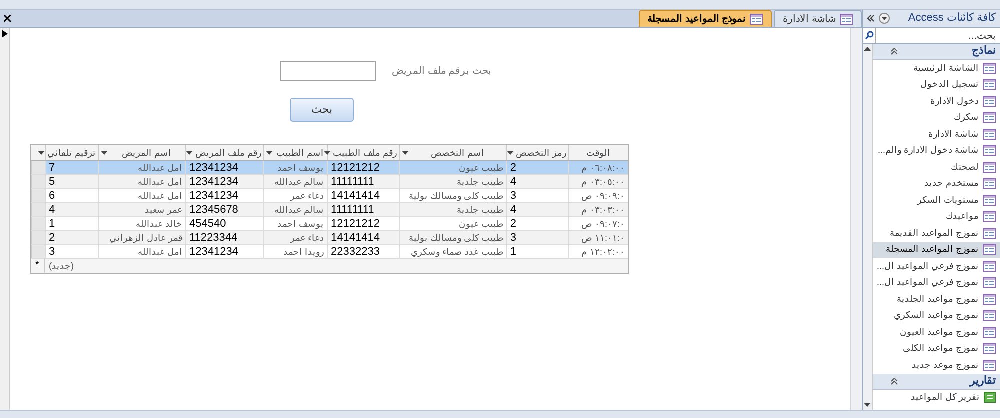 The image size is (1000, 418). Describe the element at coordinates (452, 152) in the screenshot. I see `column-header: اسم التخصص` at that location.